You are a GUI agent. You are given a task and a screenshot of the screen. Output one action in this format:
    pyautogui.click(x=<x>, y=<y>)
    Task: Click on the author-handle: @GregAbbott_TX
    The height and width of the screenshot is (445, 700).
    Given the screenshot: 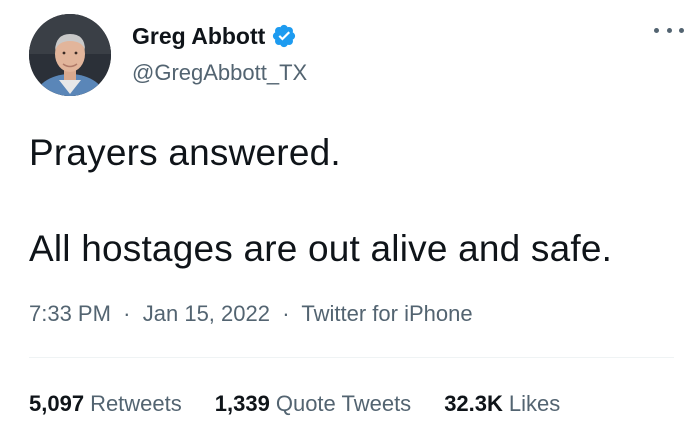 What is the action you would take?
    pyautogui.click(x=219, y=73)
    